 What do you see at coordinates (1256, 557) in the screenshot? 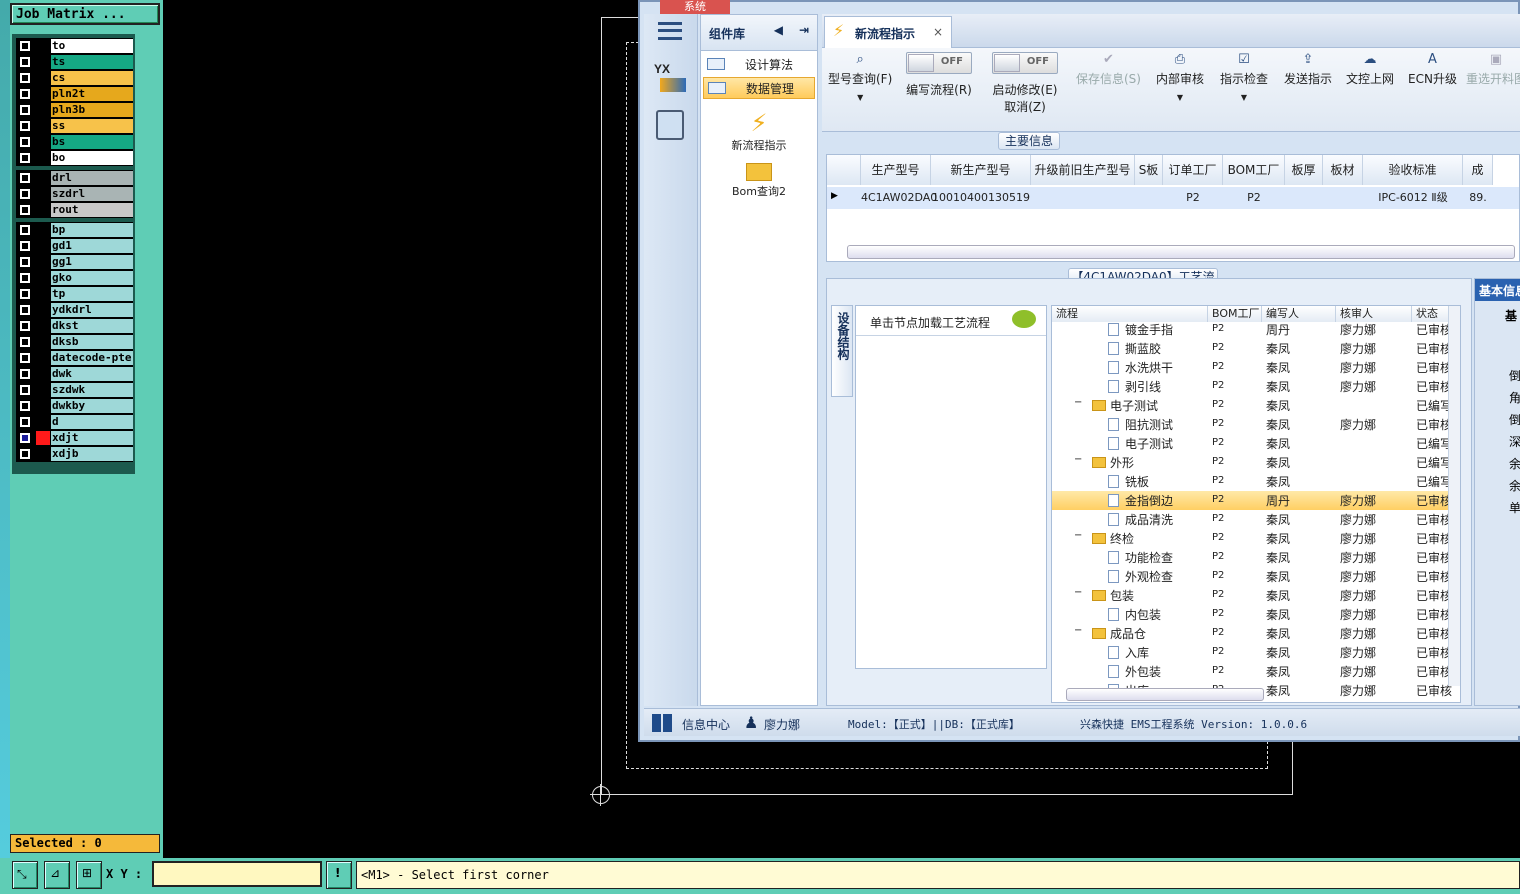
I see `tree-row: 功能检查 P2 秦凤 廖力娜 已审核` at bounding box center [1256, 557].